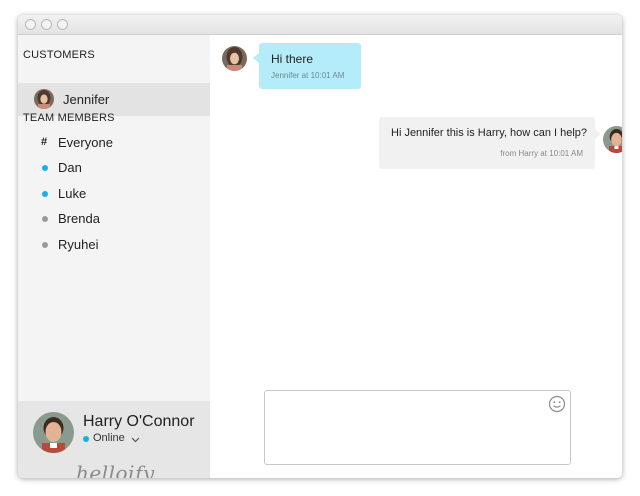 Image resolution: width=640 pixels, height=496 pixels. I want to click on message-composer, so click(417, 427).